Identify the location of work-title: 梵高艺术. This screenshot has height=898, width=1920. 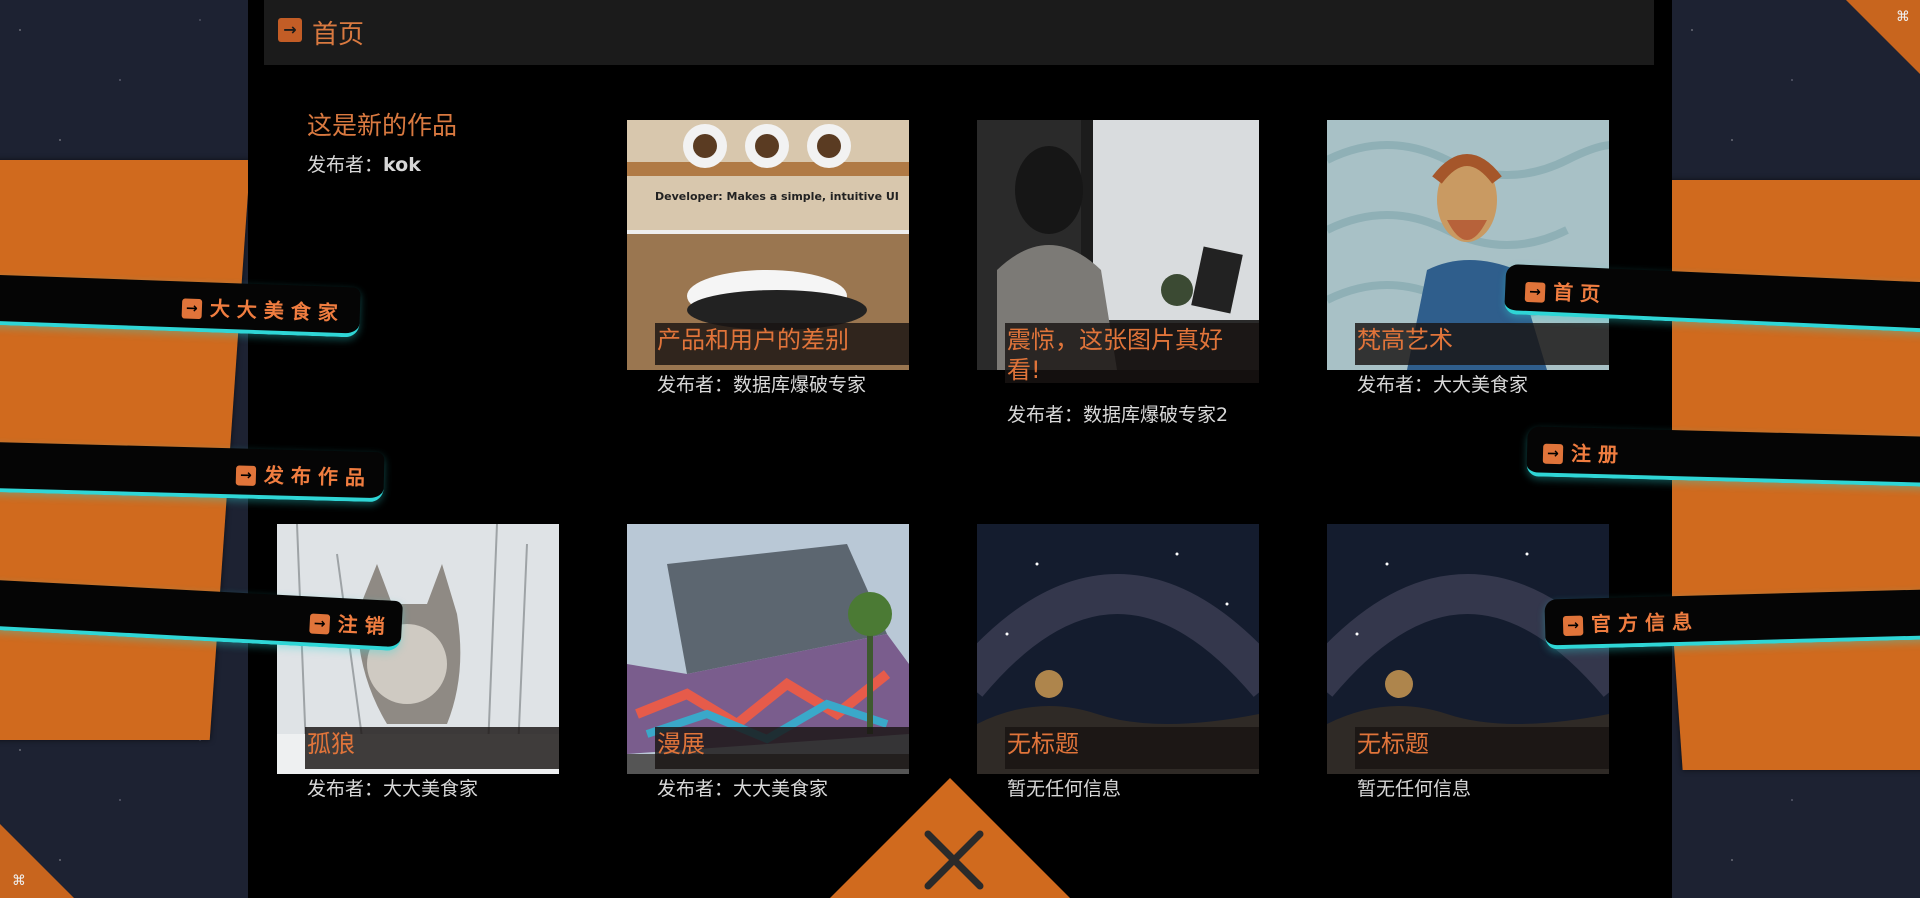
(1481, 340).